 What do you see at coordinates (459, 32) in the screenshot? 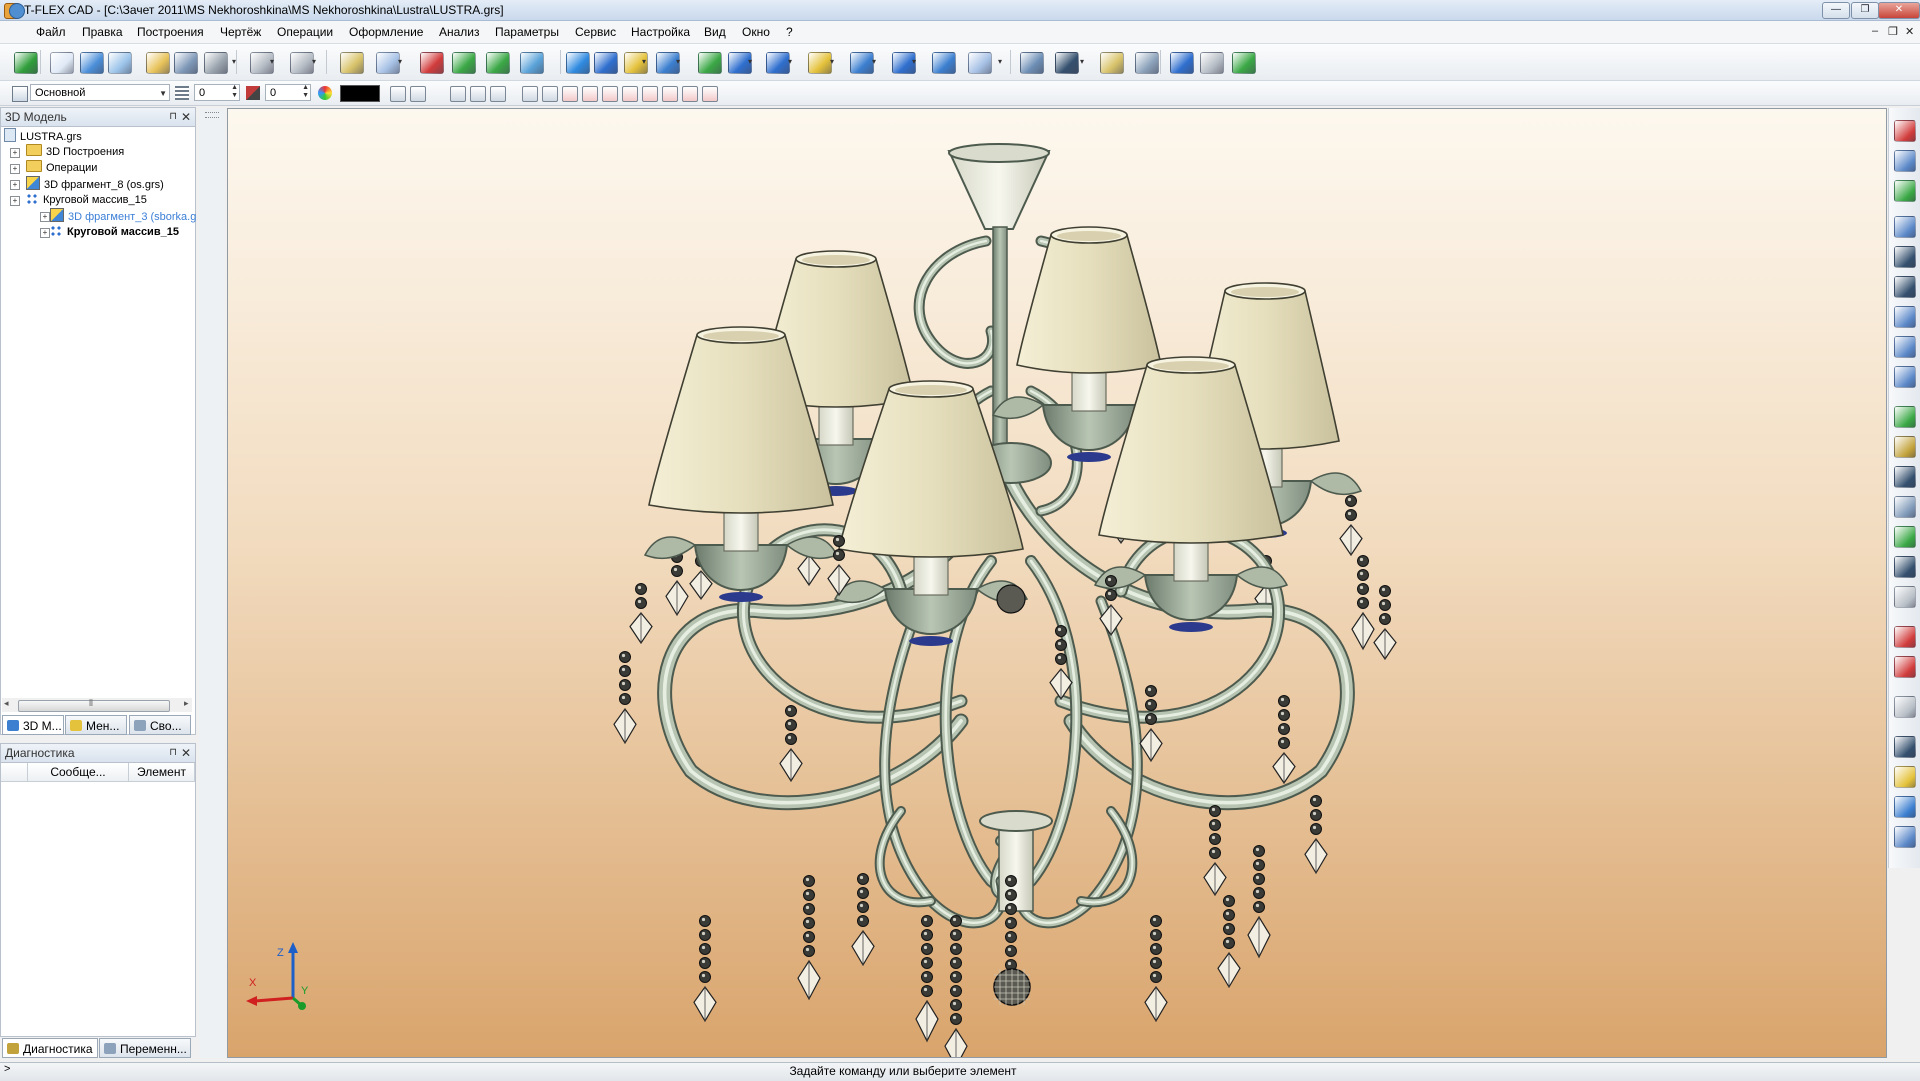
I see `menu-item-6: Анализ` at bounding box center [459, 32].